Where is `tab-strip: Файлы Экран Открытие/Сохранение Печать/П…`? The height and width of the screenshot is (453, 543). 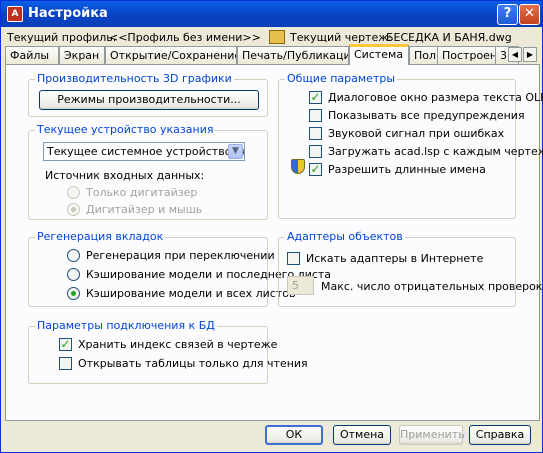 tab-strip: Файлы Экран Открытие/Сохранение Печать/П… is located at coordinates (272, 54).